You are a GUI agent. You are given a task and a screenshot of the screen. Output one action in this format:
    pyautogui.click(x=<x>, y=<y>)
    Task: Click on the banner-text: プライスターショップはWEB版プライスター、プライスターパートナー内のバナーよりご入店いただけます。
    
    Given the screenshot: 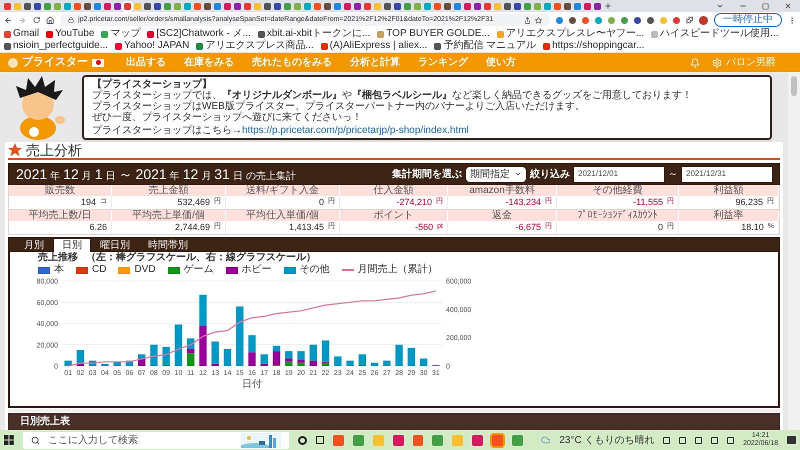 What is the action you would take?
    pyautogui.click(x=339, y=106)
    